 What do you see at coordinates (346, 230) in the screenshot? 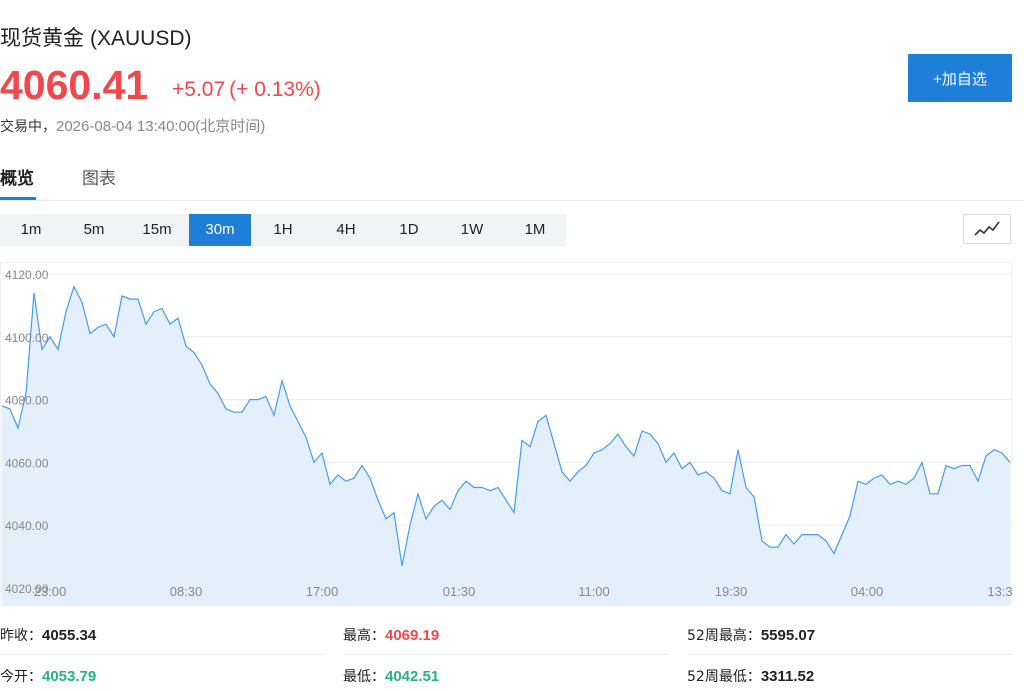
I see `interval-4h: 4H` at bounding box center [346, 230].